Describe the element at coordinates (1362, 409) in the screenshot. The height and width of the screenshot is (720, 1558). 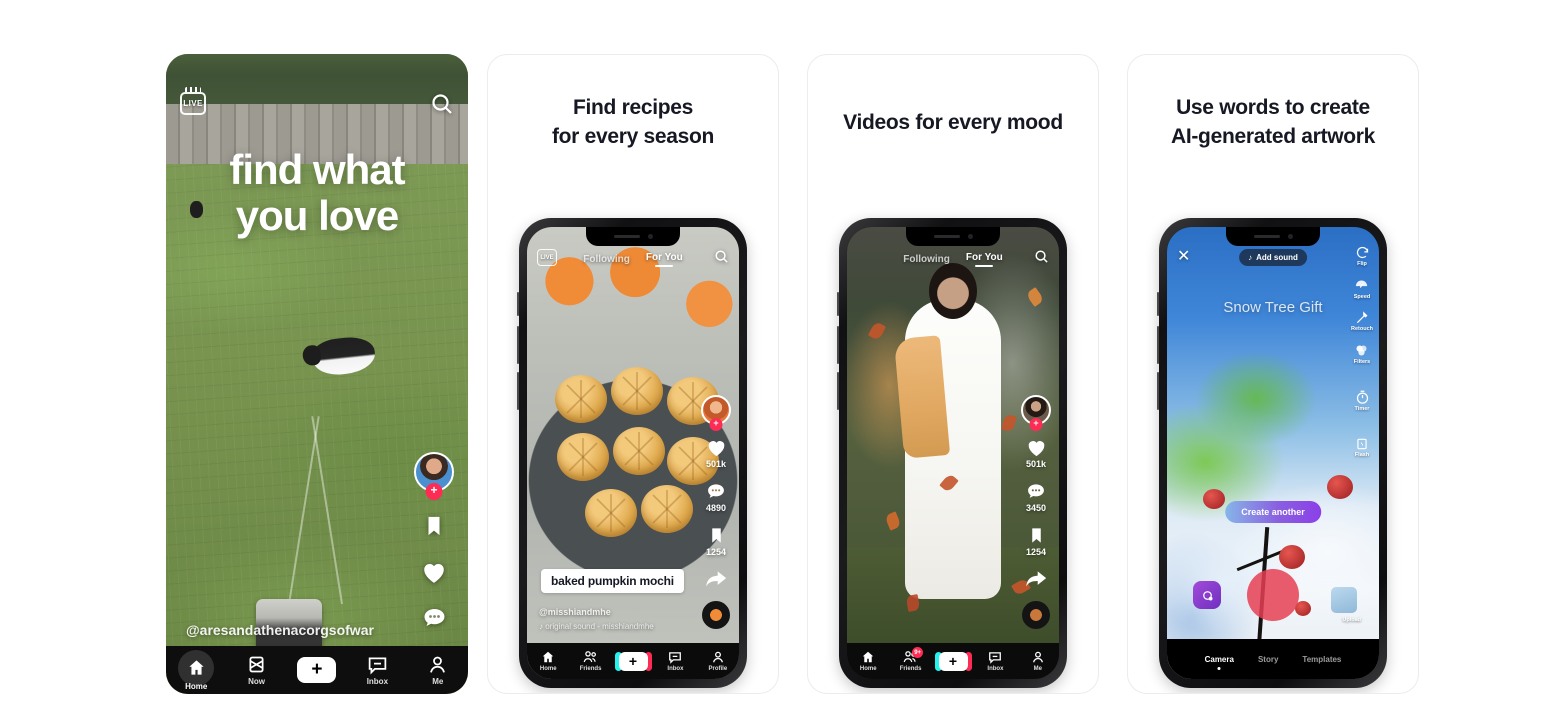
I see `tool-label: Timer` at that location.